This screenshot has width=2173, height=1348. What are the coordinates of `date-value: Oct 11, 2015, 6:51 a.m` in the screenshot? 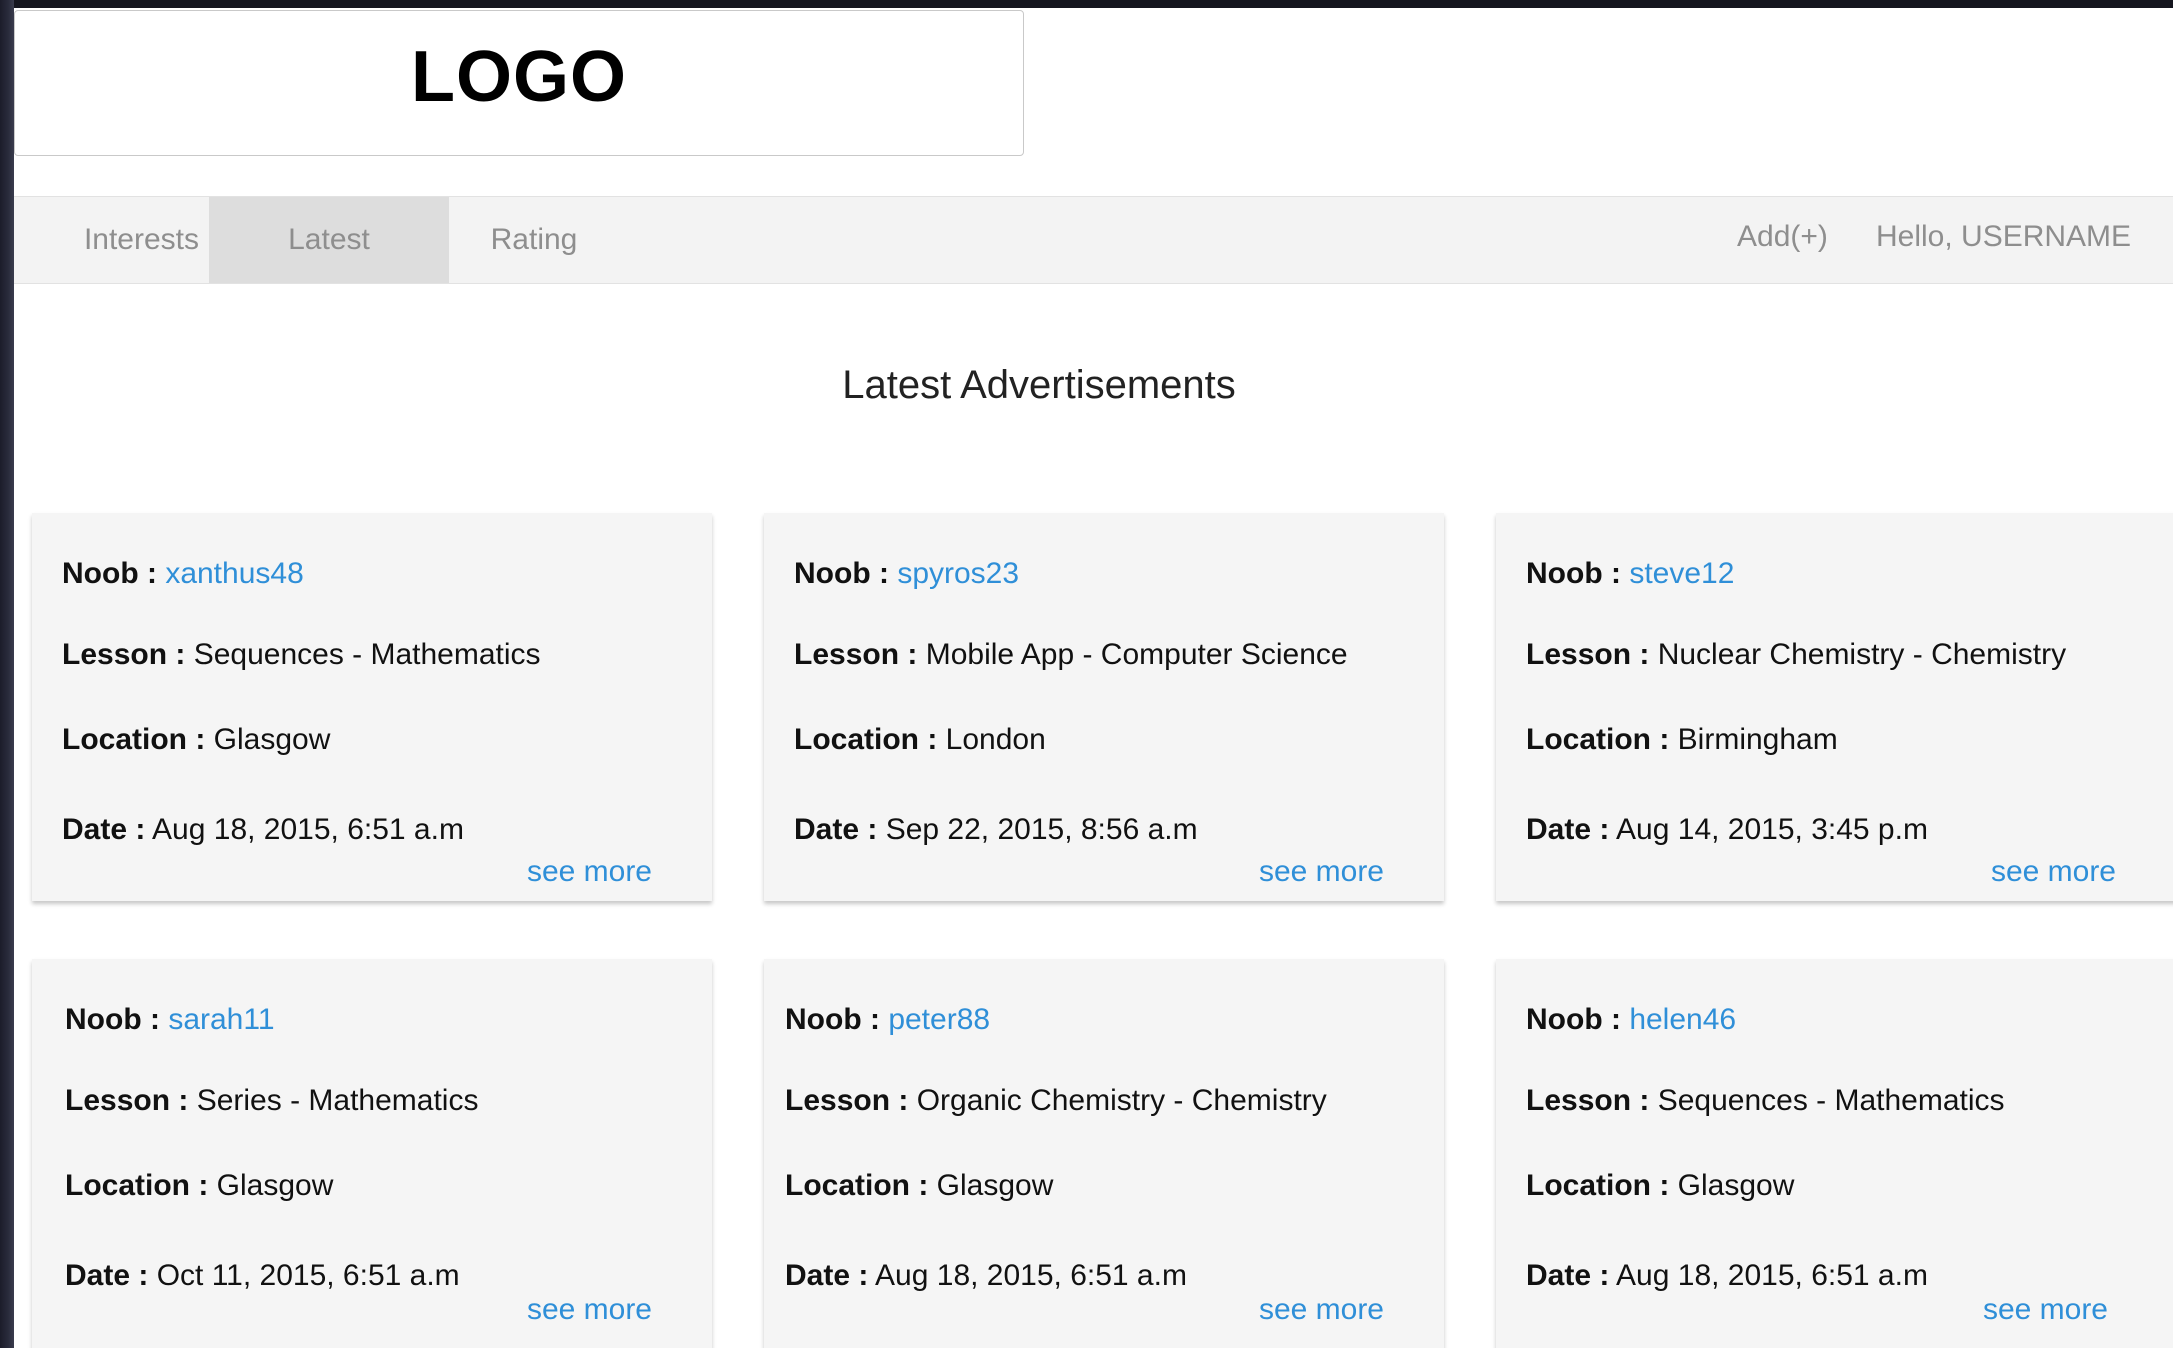 It's located at (308, 1275).